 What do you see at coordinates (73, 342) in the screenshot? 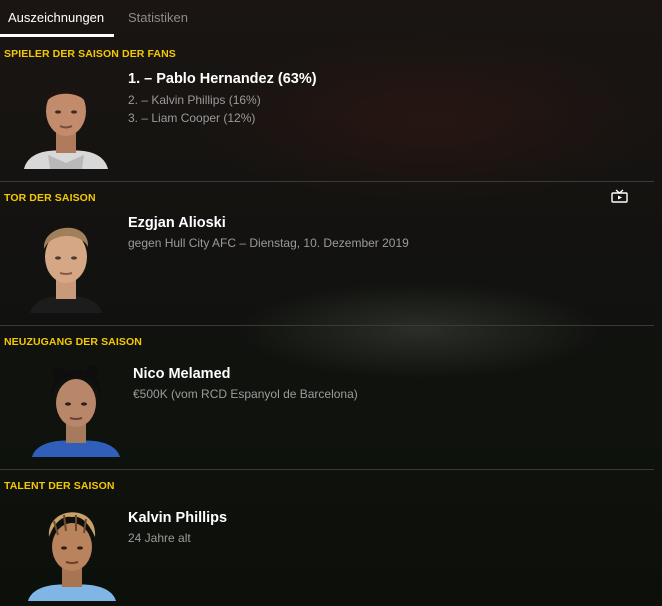
I see `section-title: NEUZUGANG DER SAISON` at bounding box center [73, 342].